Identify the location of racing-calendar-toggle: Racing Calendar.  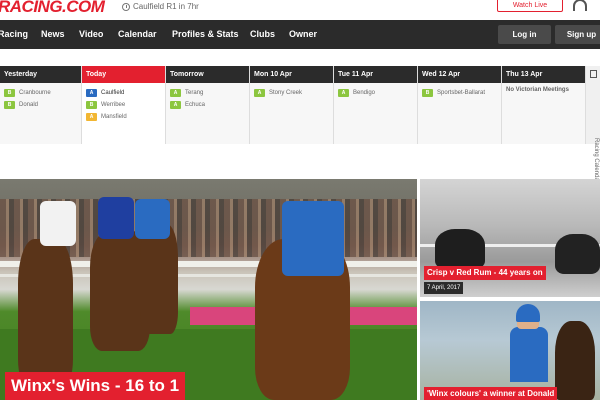
(593, 124).